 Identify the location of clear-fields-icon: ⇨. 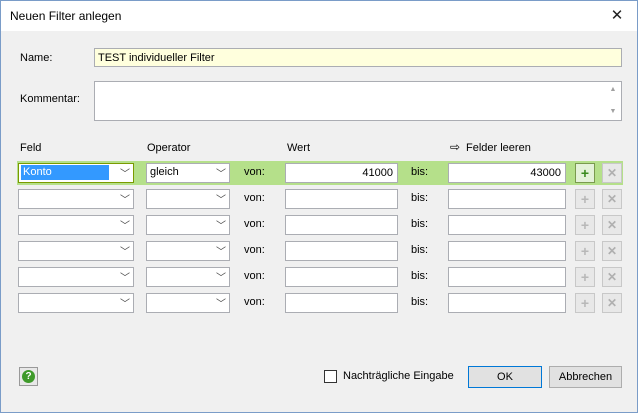
(455, 147).